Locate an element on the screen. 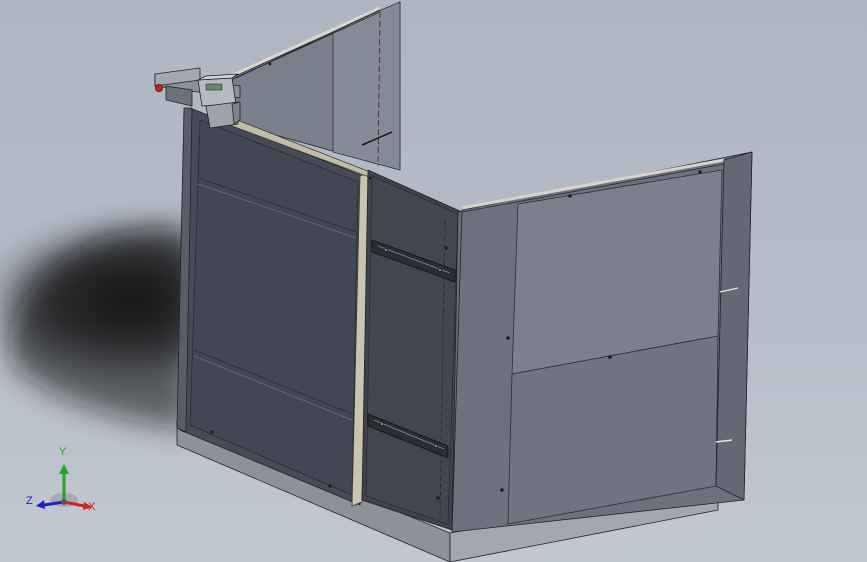 The width and height of the screenshot is (867, 562). coordinate-triad: Y X Z is located at coordinates (62, 480).